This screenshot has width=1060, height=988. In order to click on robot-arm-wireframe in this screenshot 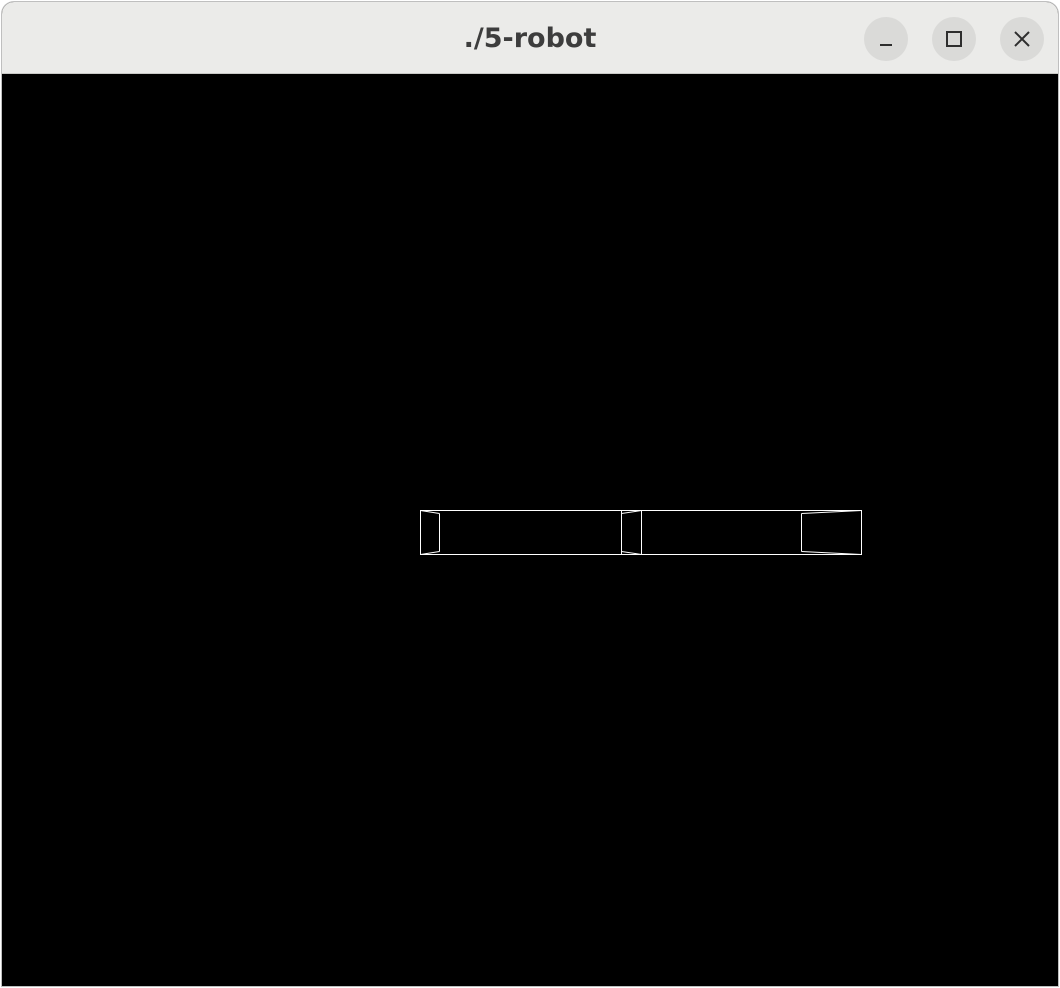, I will do `click(641, 532)`.